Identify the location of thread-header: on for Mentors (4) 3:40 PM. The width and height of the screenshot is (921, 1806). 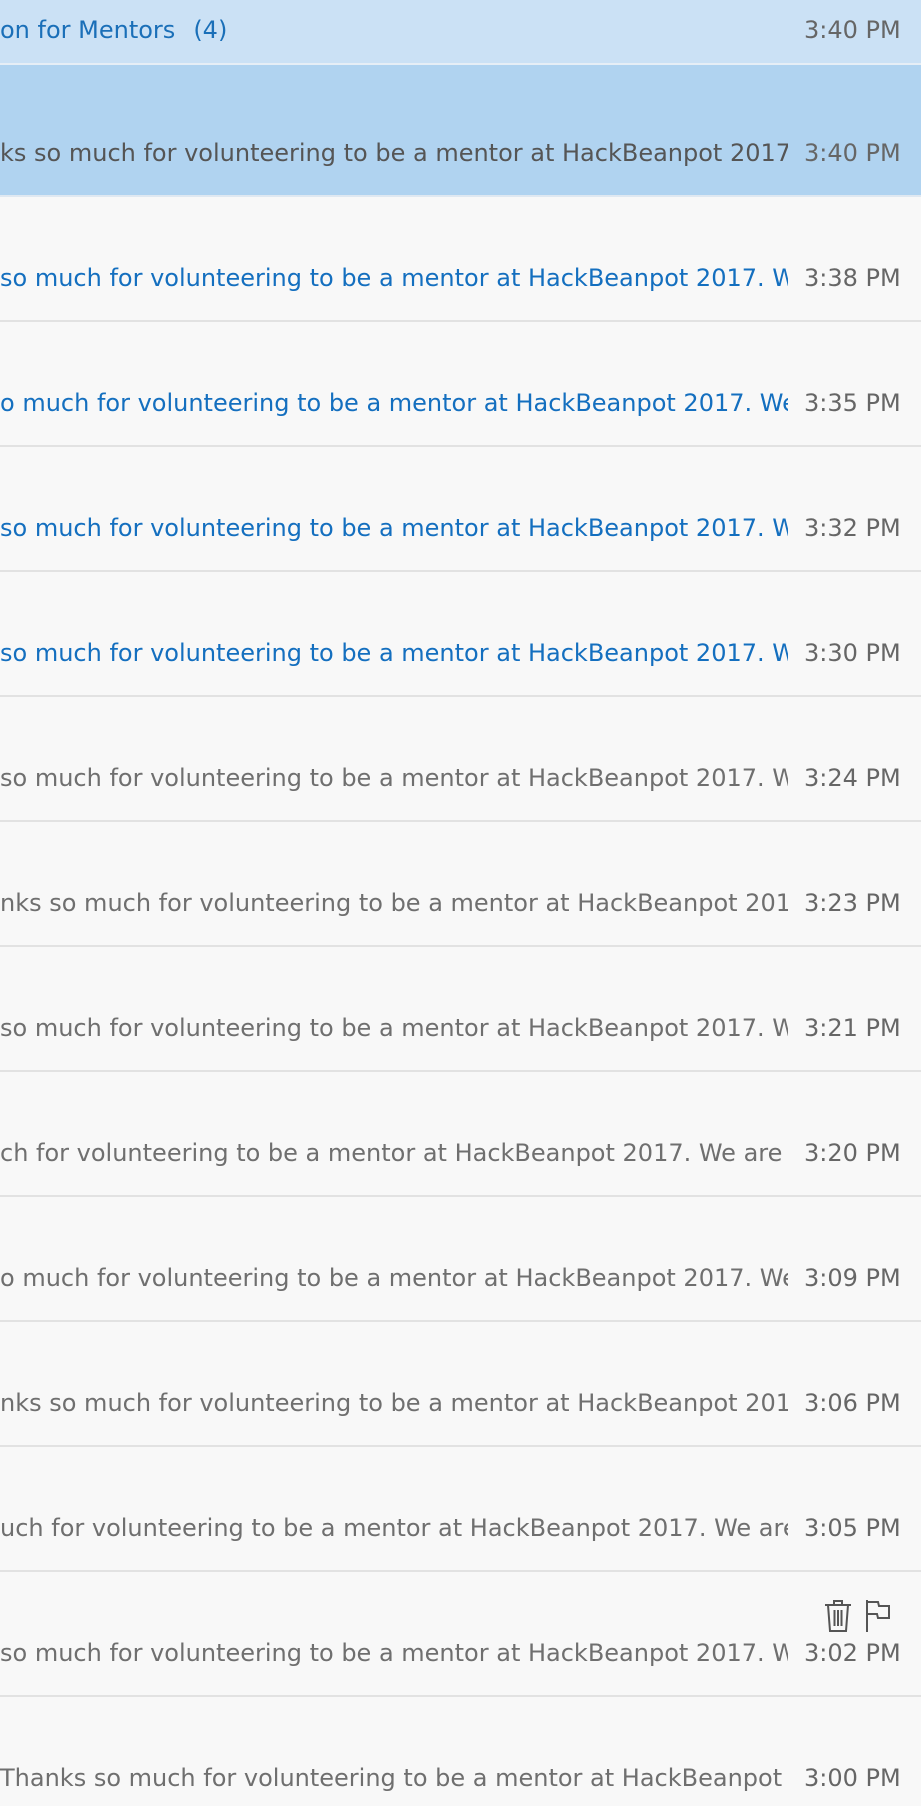
(460, 32).